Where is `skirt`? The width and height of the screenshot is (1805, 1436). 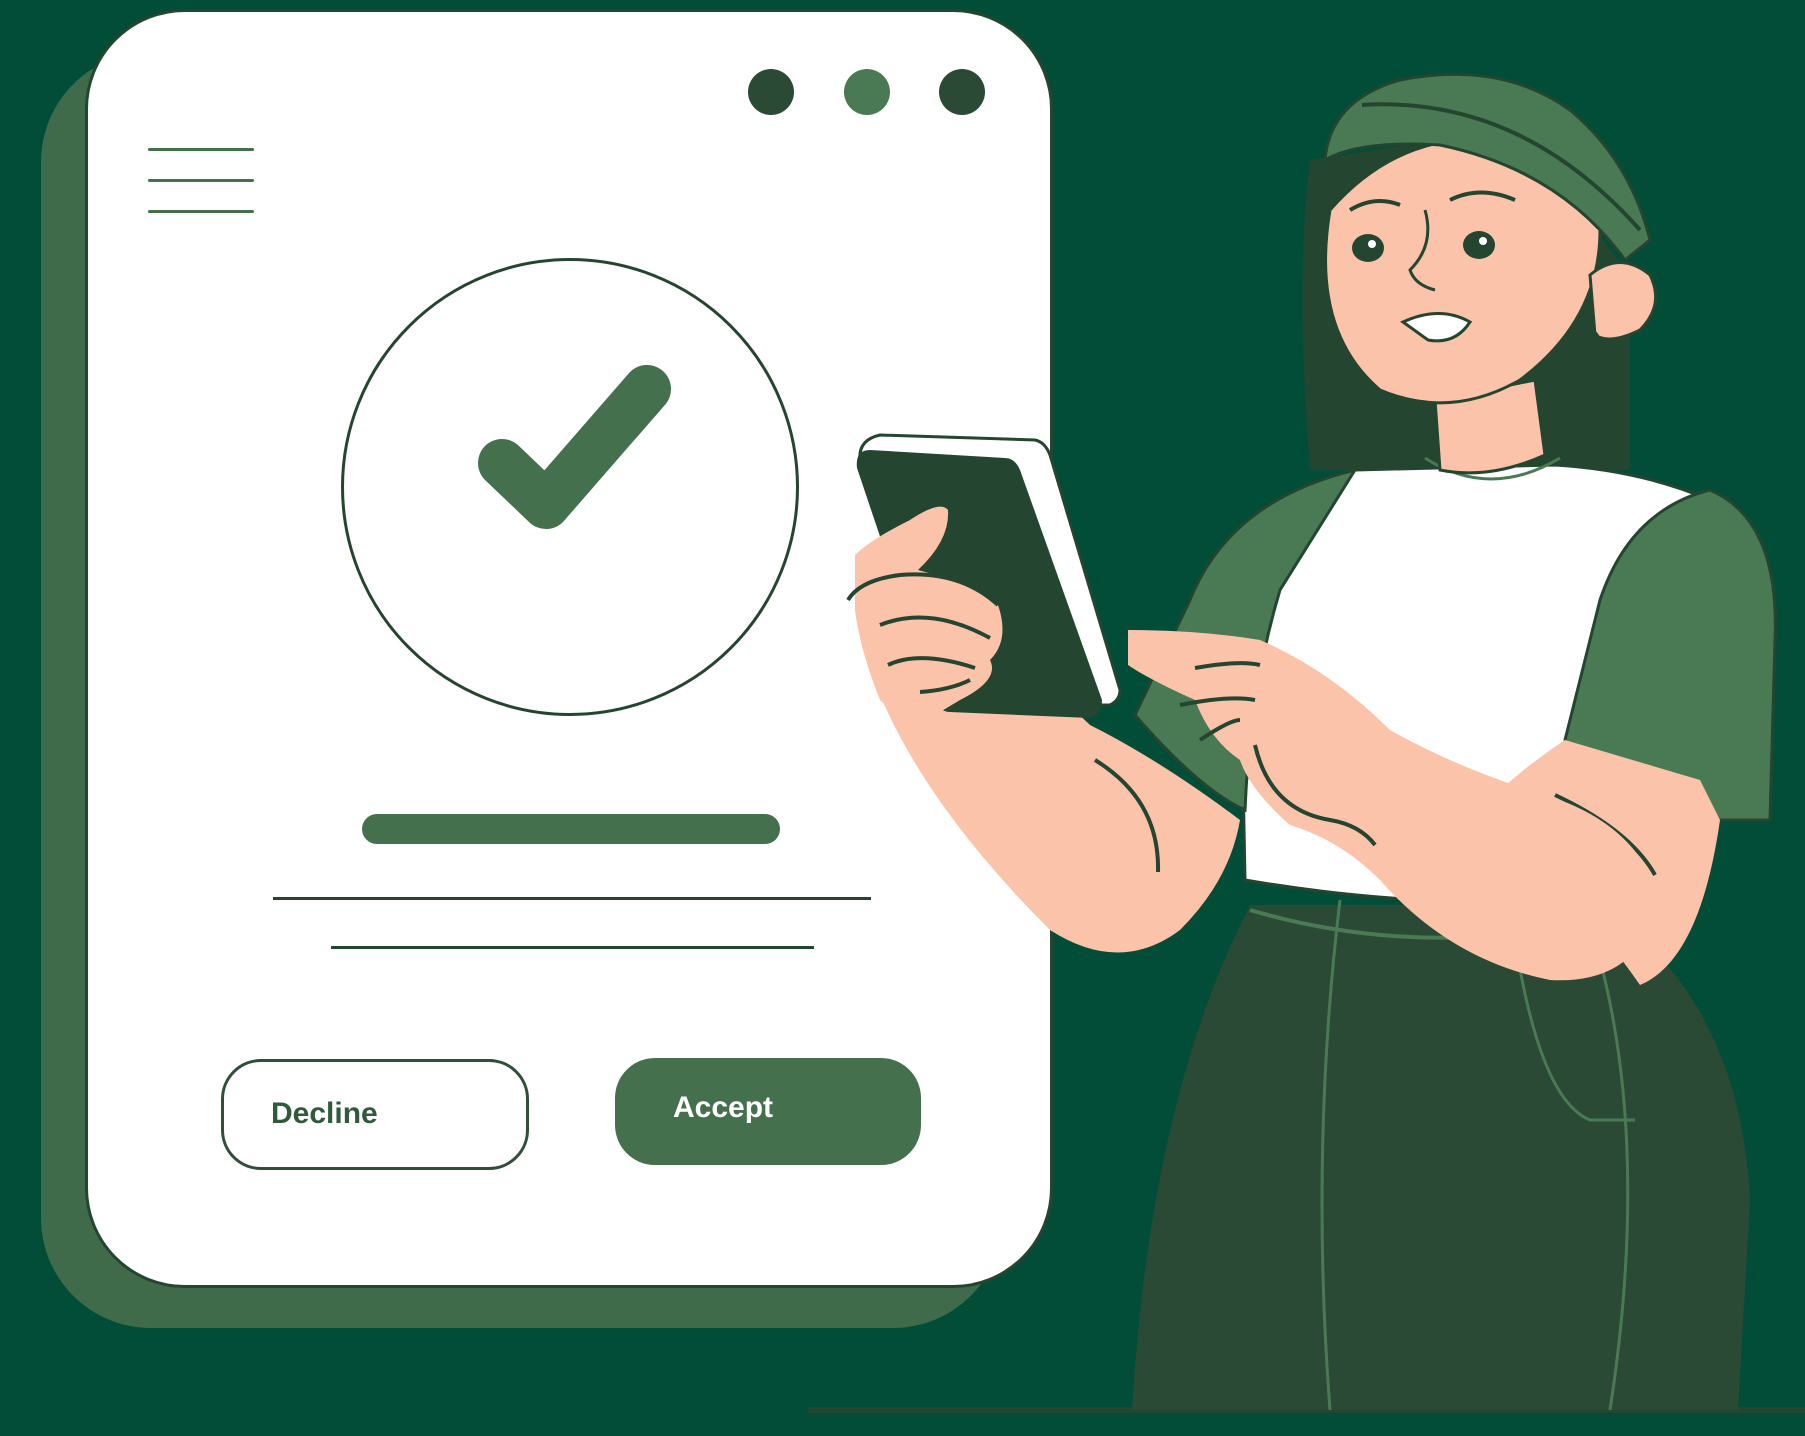
skirt is located at coordinates (1441, 1157).